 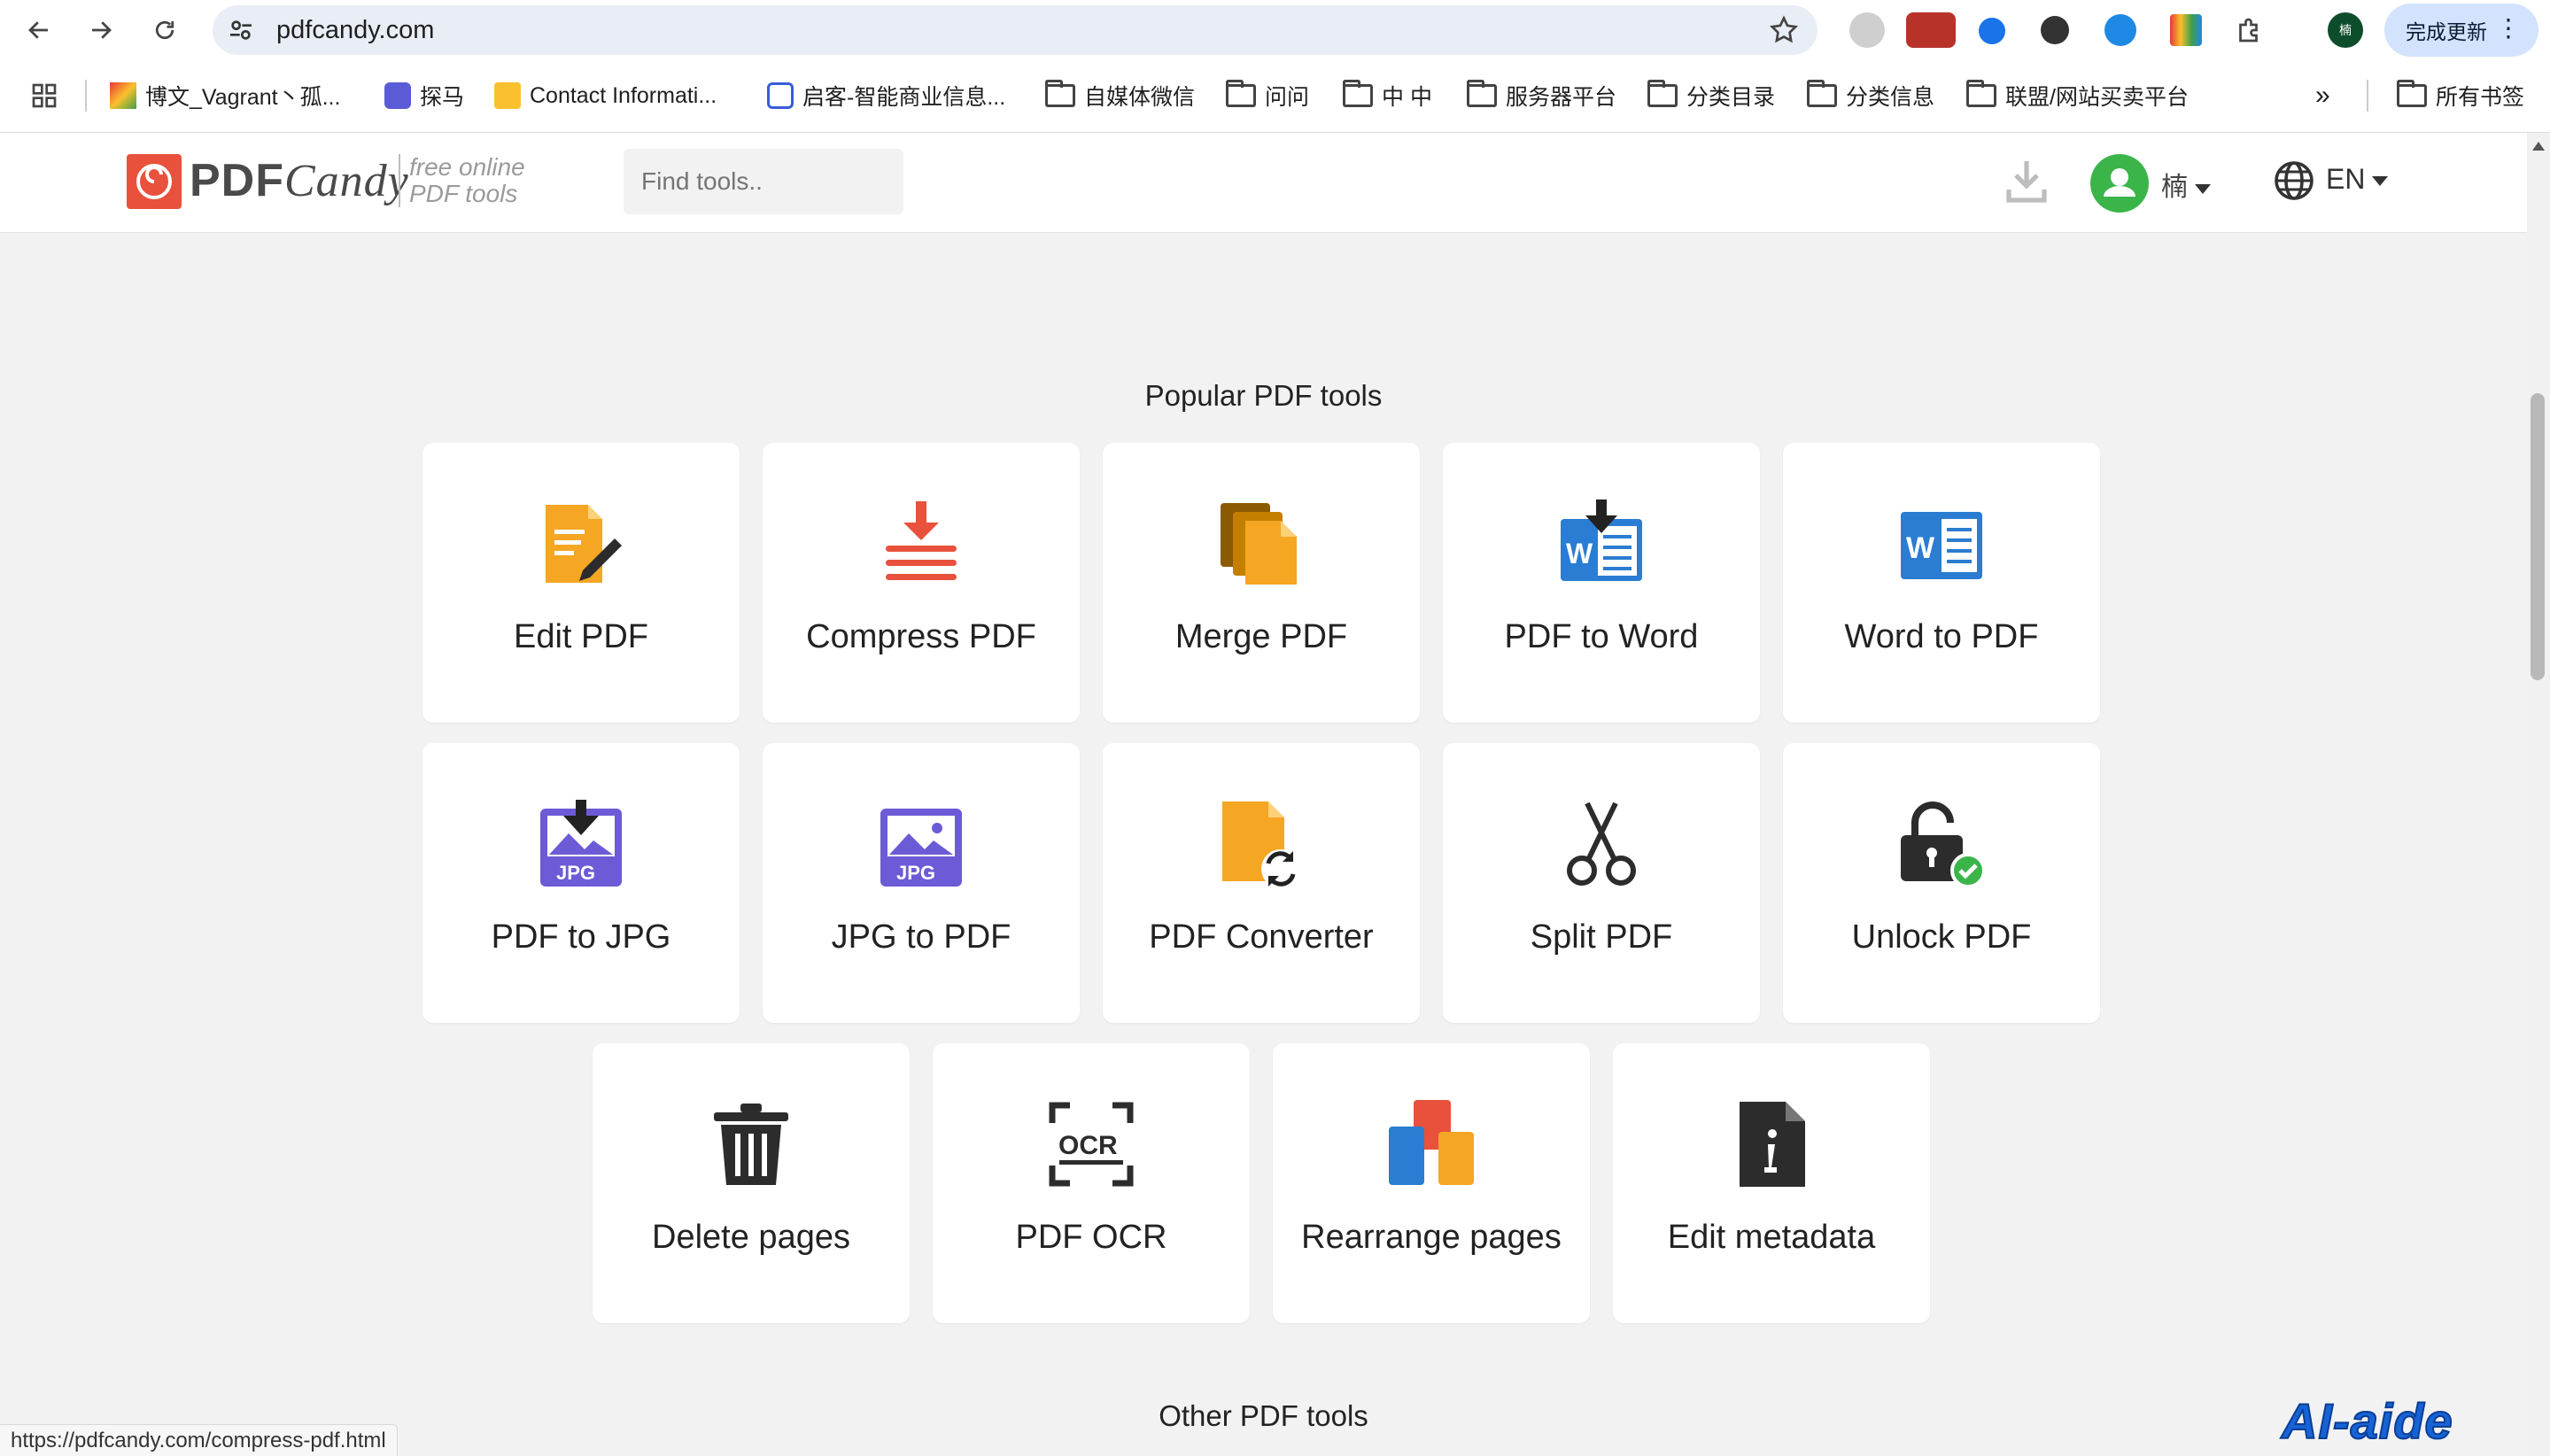 What do you see at coordinates (1091, 1144) in the screenshot?
I see `ocr-icon: OCR` at bounding box center [1091, 1144].